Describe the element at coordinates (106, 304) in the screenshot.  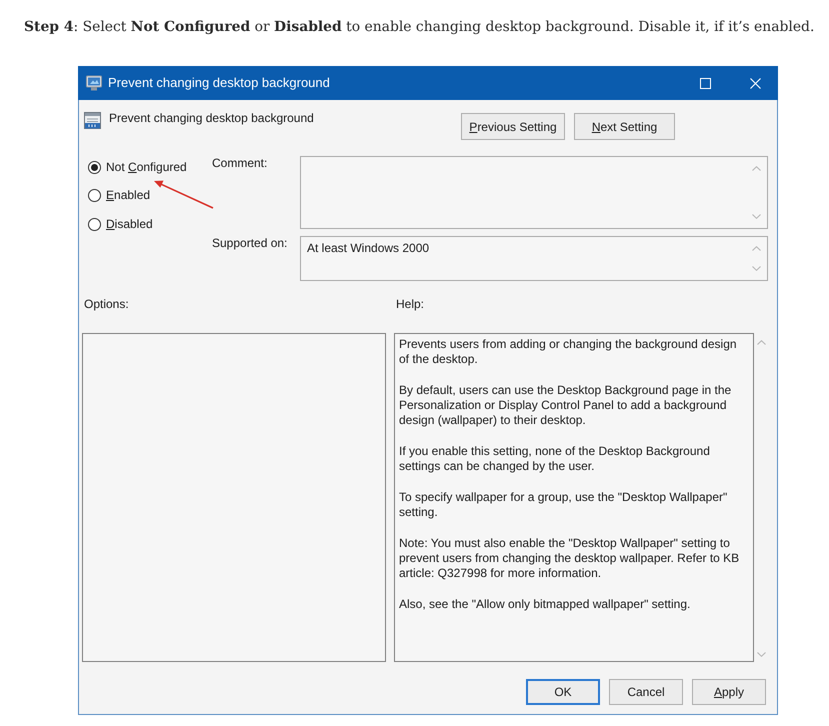
I see `options-label: Options:` at that location.